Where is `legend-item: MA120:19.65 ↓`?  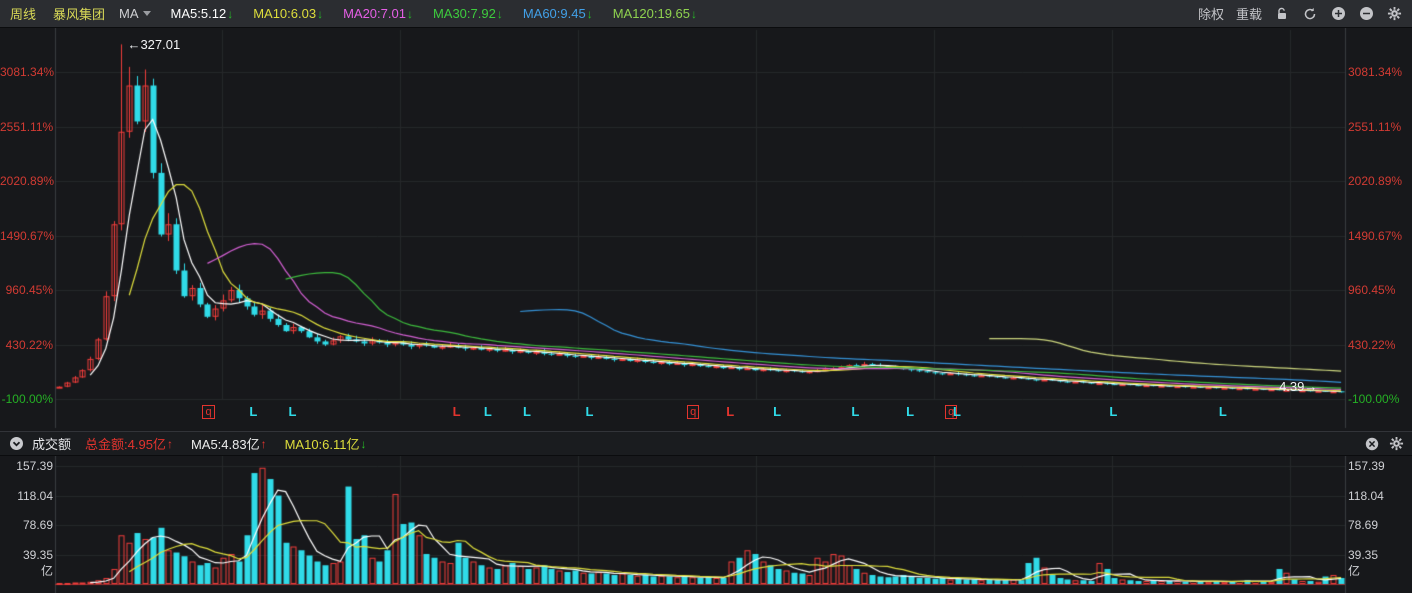 legend-item: MA120:19.65 ↓ is located at coordinates (655, 13).